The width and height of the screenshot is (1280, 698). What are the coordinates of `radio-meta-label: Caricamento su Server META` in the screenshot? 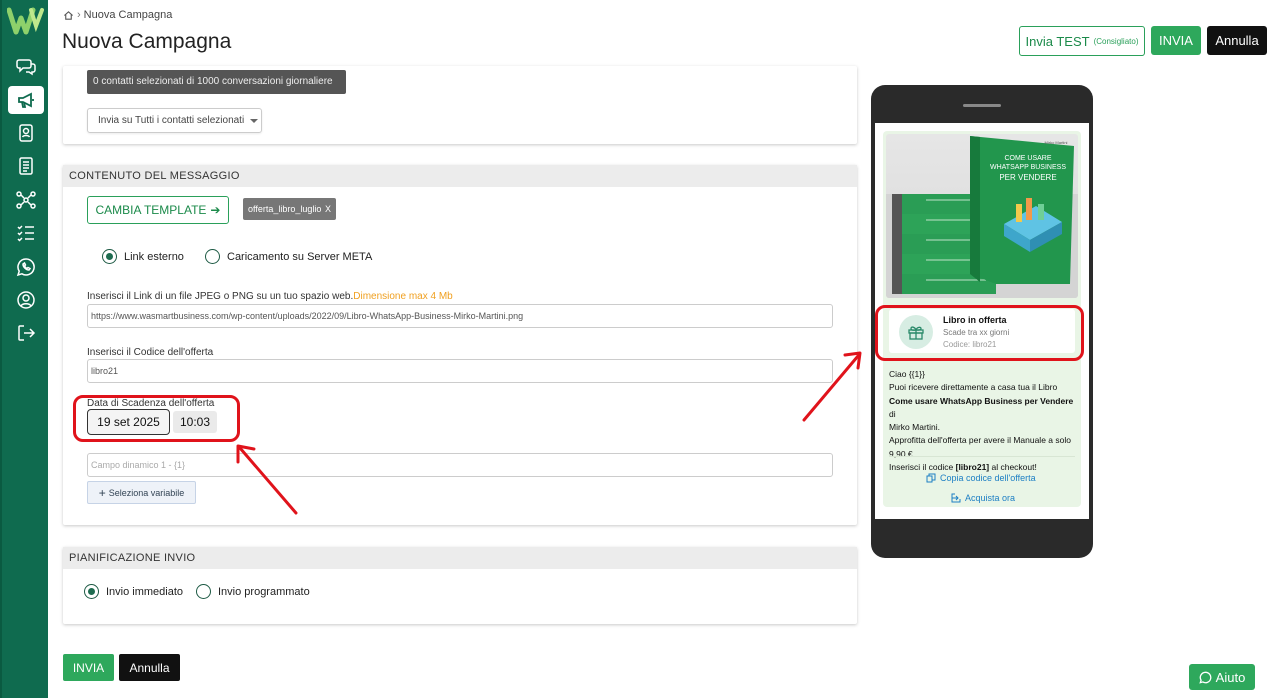 It's located at (300, 256).